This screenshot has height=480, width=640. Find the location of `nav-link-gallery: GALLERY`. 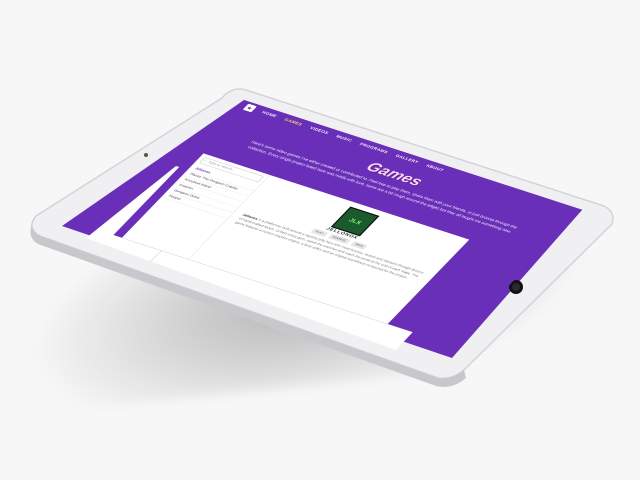

nav-link-gallery: GALLERY is located at coordinates (406, 159).